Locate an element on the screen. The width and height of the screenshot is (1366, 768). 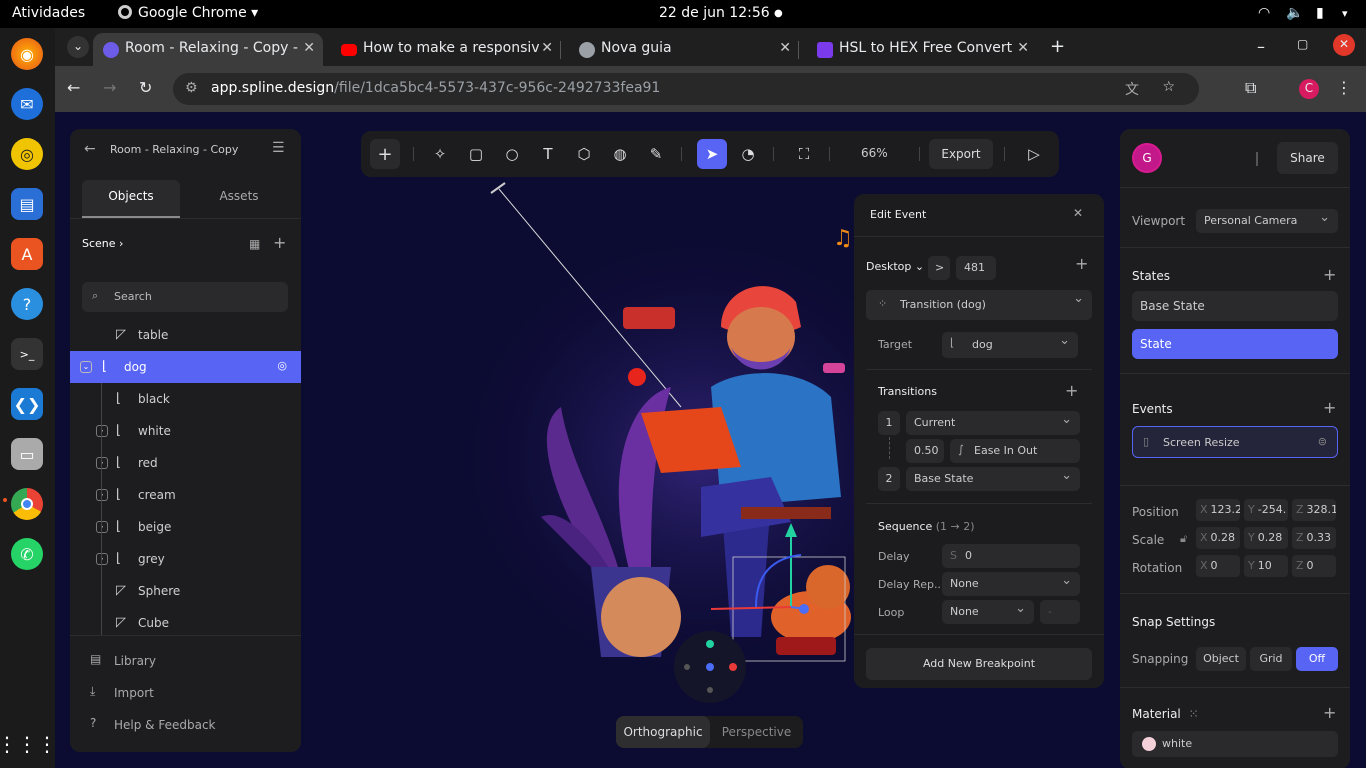
new-tab-icon: + is located at coordinates (1057, 46).